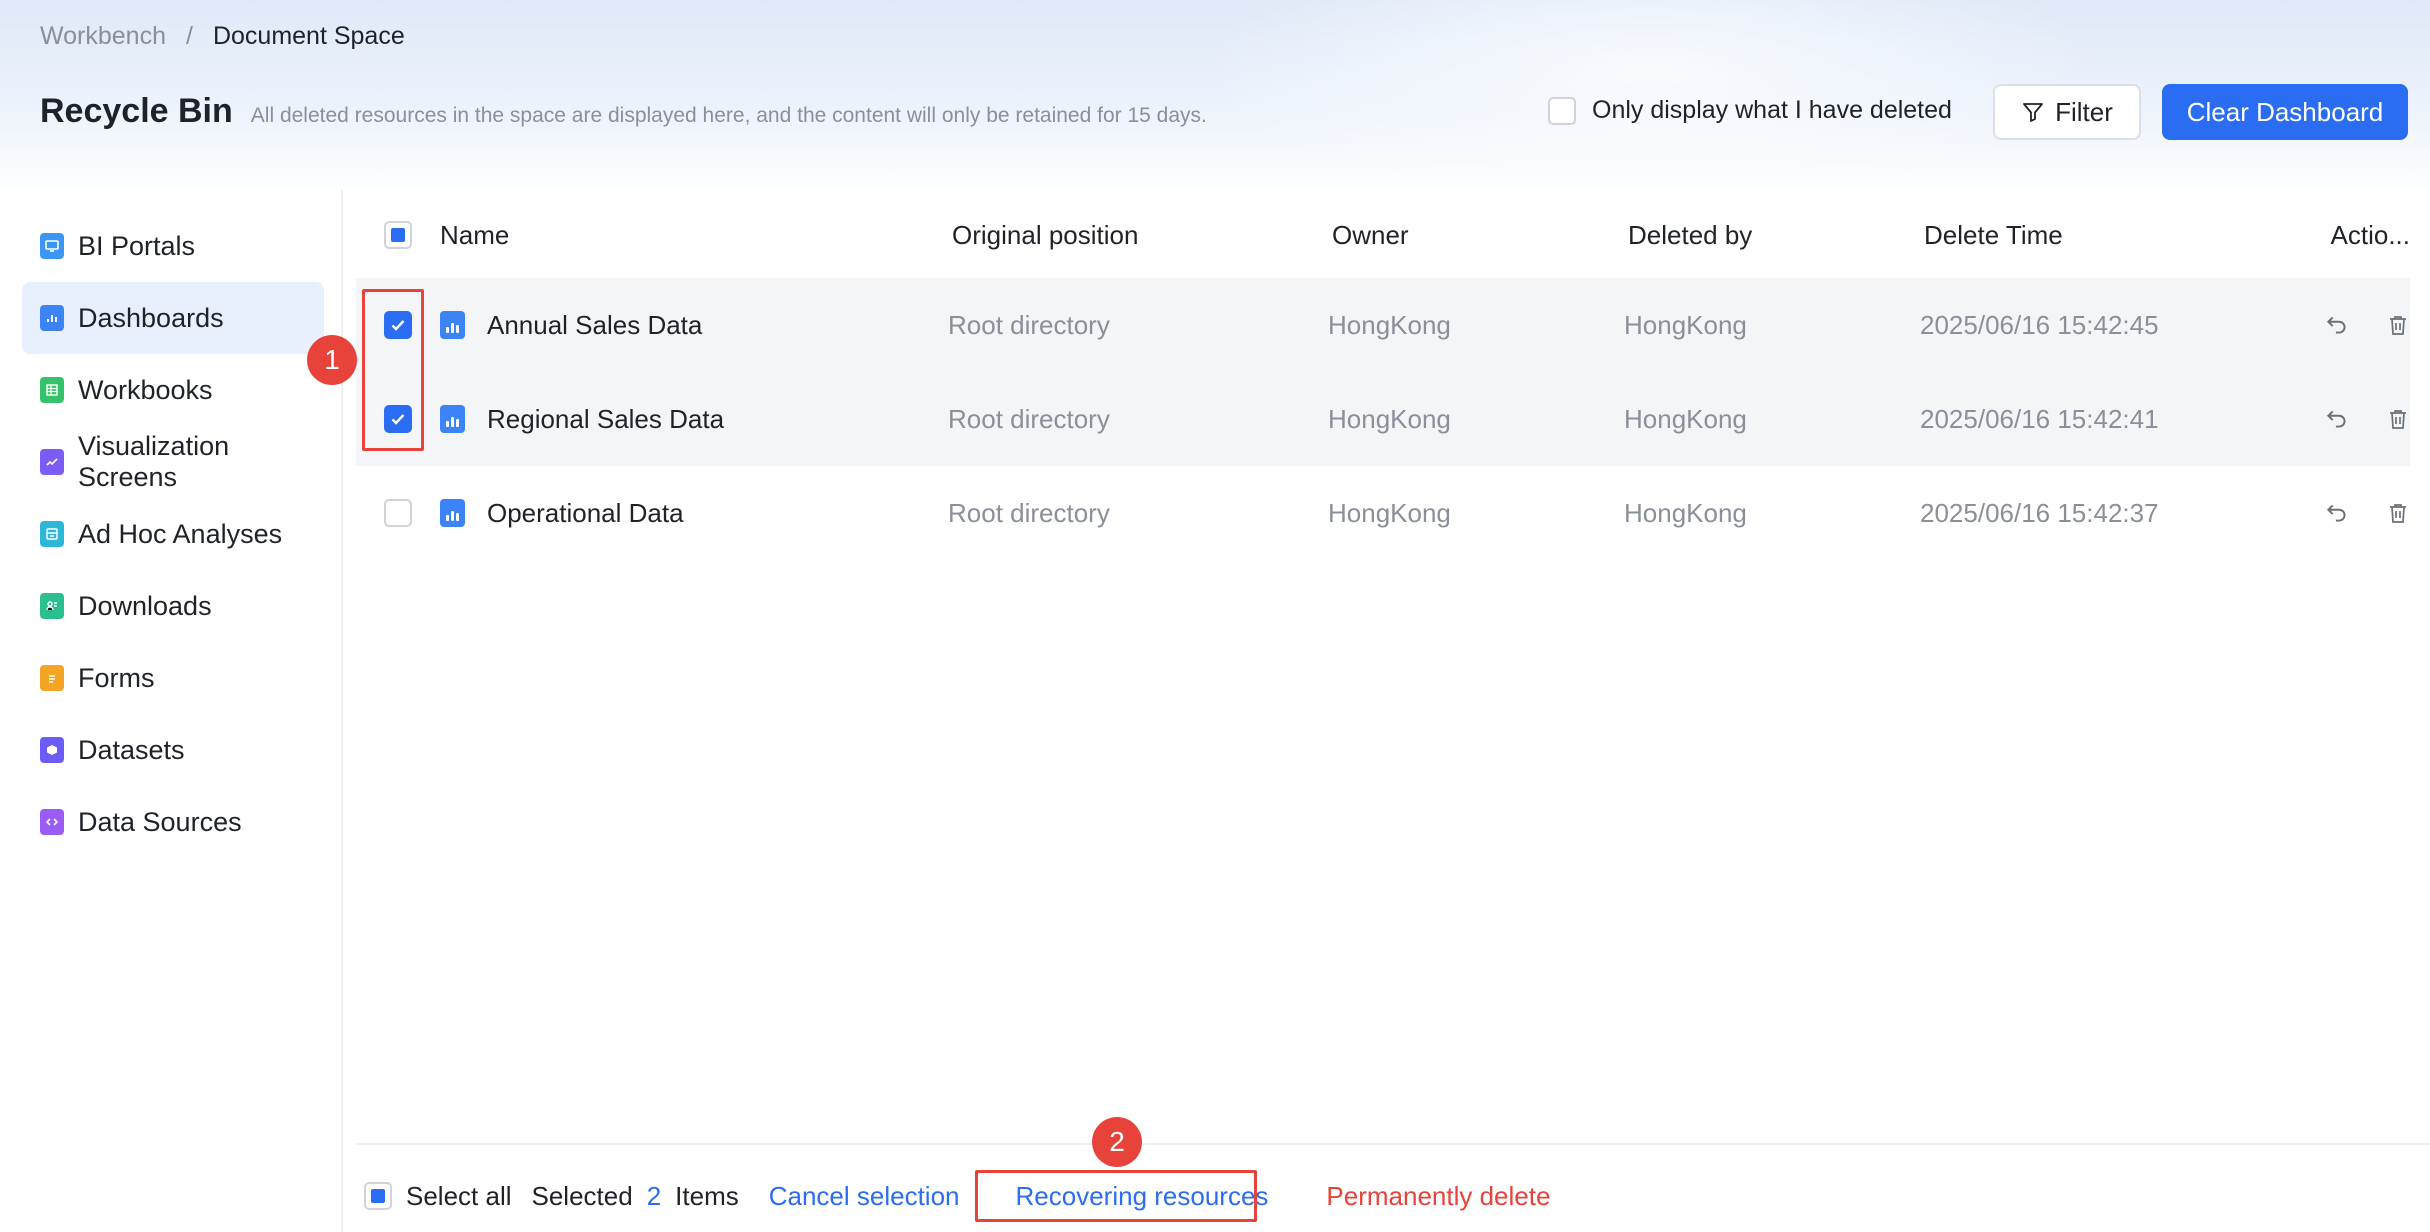 The width and height of the screenshot is (2430, 1232). Describe the element at coordinates (1772, 110) in the screenshot. I see `only-mine-label: Only display what I have deleted` at that location.